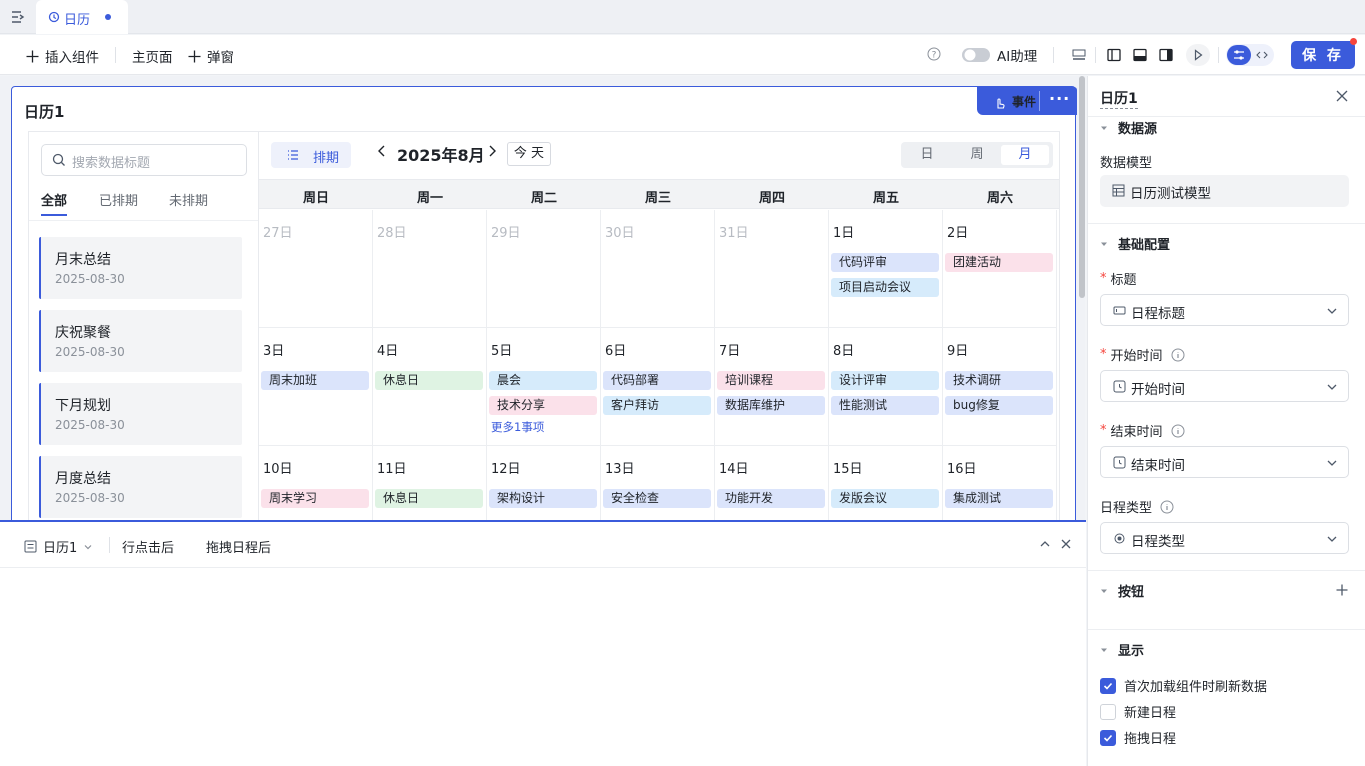 This screenshot has height=766, width=1365. I want to click on calendar-event: 发版会议, so click(885, 498).